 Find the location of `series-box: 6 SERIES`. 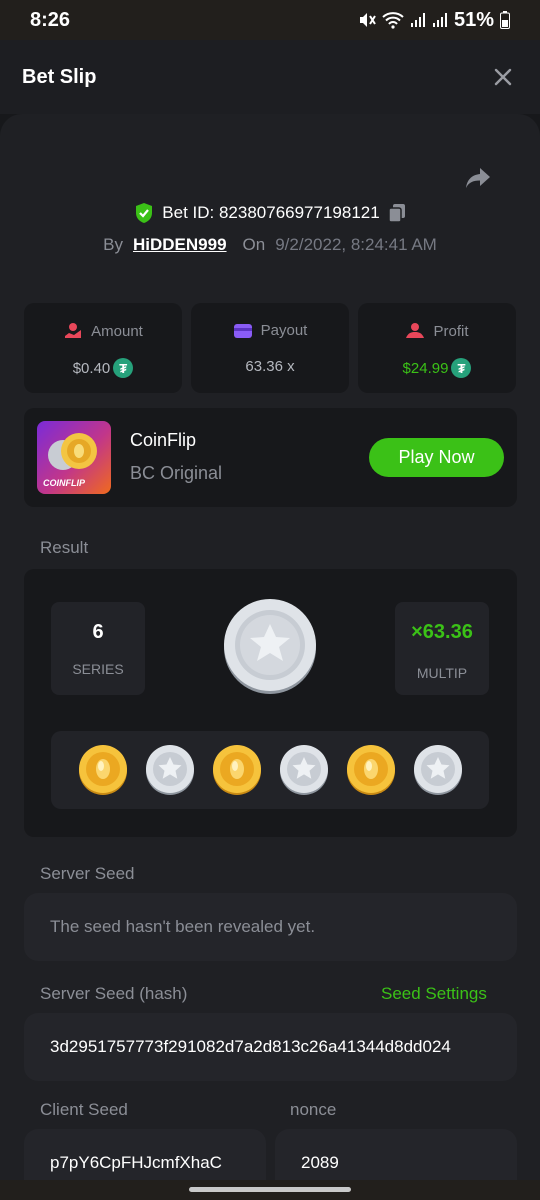

series-box: 6 SERIES is located at coordinates (98, 648).